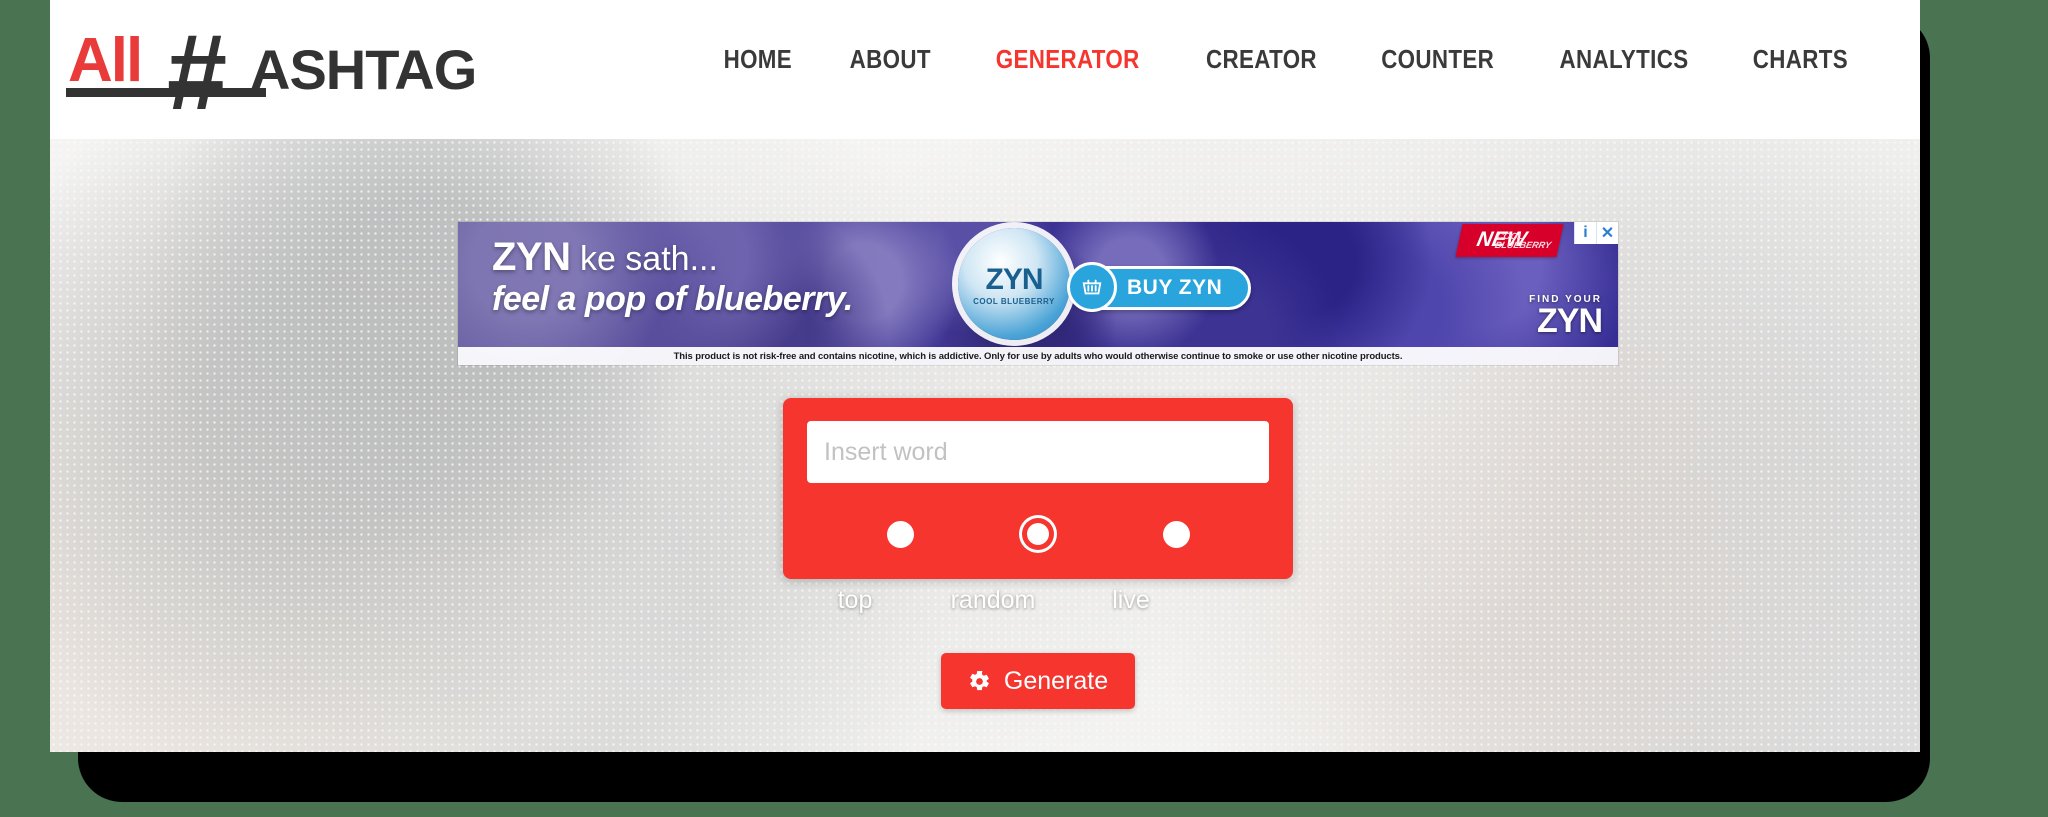  What do you see at coordinates (105, 60) in the screenshot?
I see `logo-text-all: All` at bounding box center [105, 60].